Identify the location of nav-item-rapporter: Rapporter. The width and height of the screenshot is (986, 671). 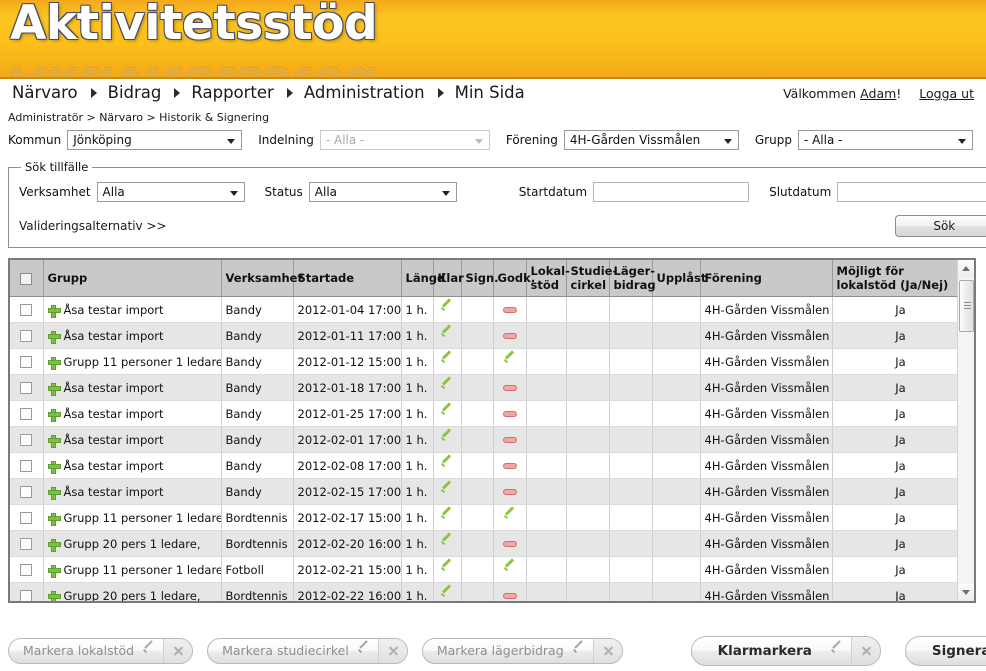
(232, 92).